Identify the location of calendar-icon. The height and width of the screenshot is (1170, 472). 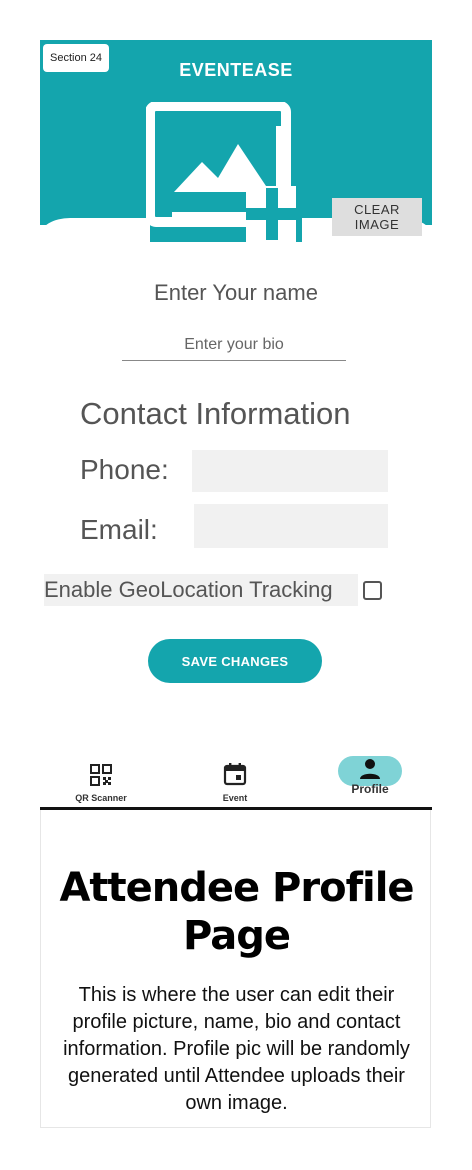
(235, 776).